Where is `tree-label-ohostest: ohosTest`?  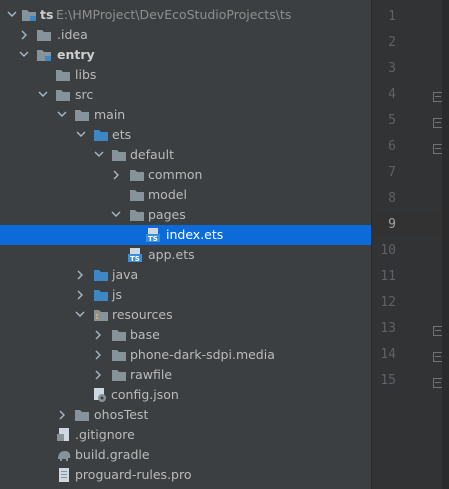
tree-label-ohostest: ohosTest is located at coordinates (121, 414).